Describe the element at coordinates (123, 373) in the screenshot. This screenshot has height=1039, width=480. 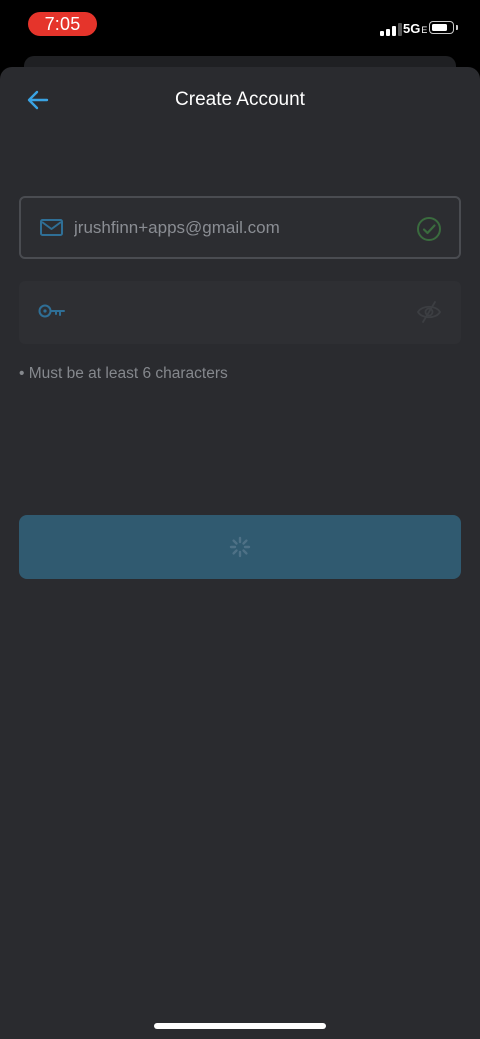
I see `password-requirement-hint: • Must be at least 6 characters` at that location.